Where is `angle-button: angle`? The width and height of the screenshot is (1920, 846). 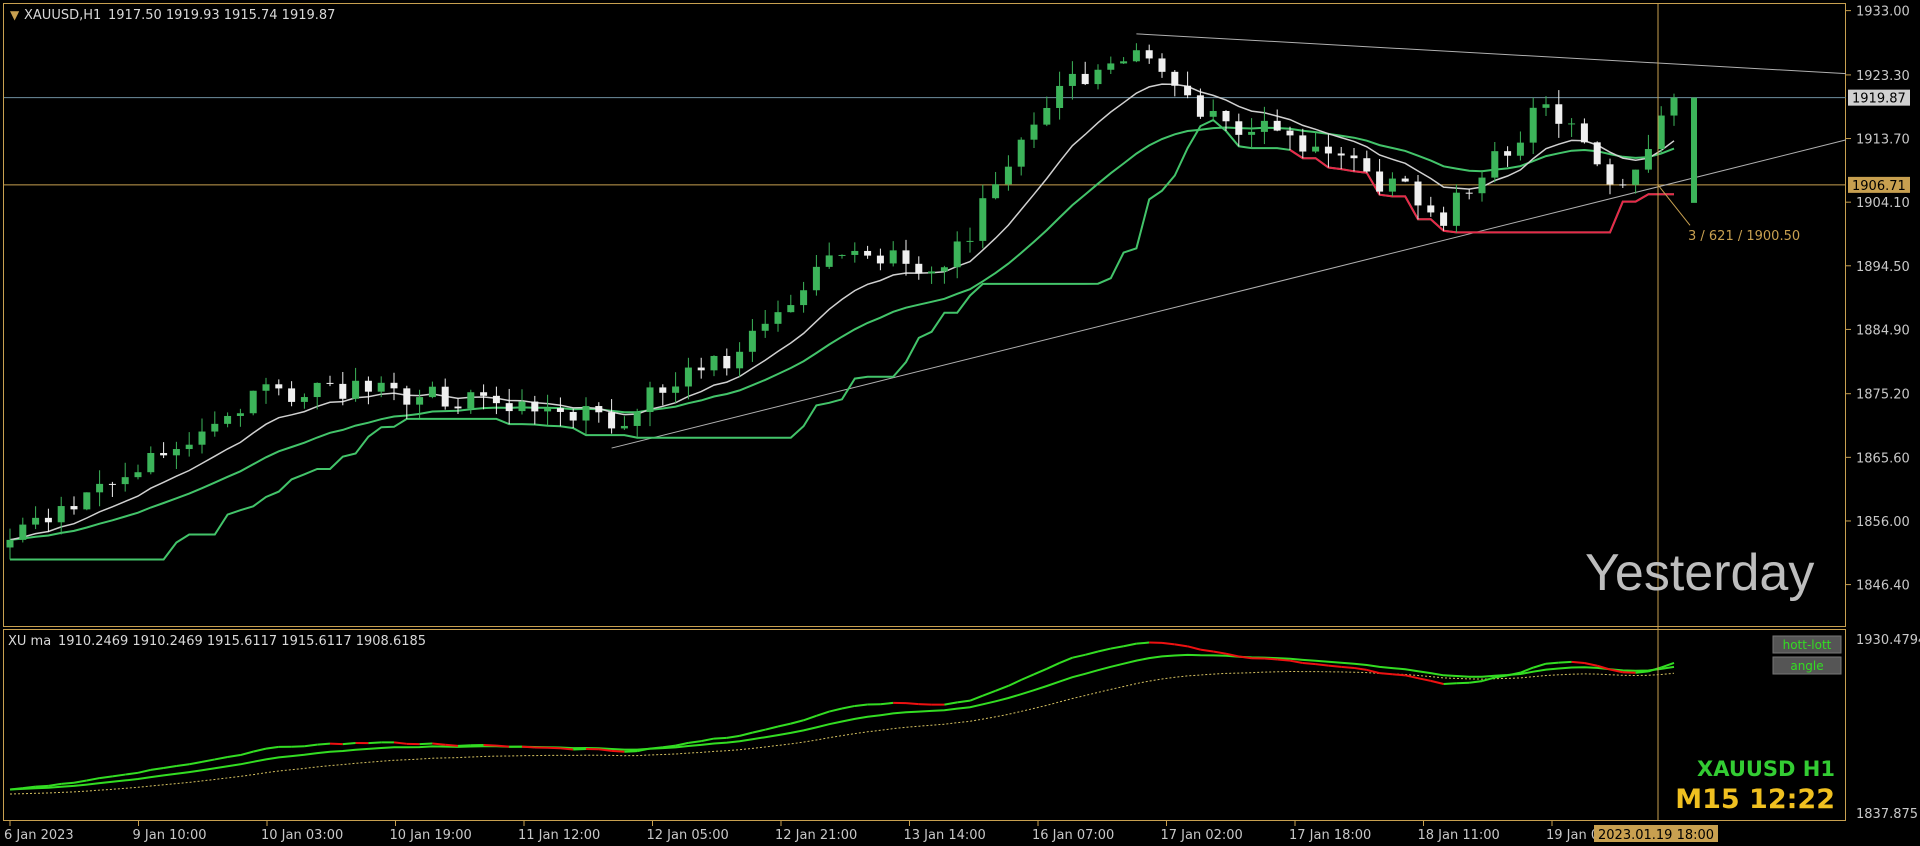
angle-button: angle is located at coordinates (1807, 665).